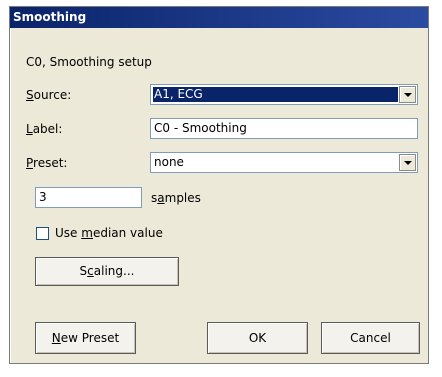 Image resolution: width=442 pixels, height=377 pixels. Describe the element at coordinates (49, 95) in the screenshot. I see `source-label: Source:` at that location.